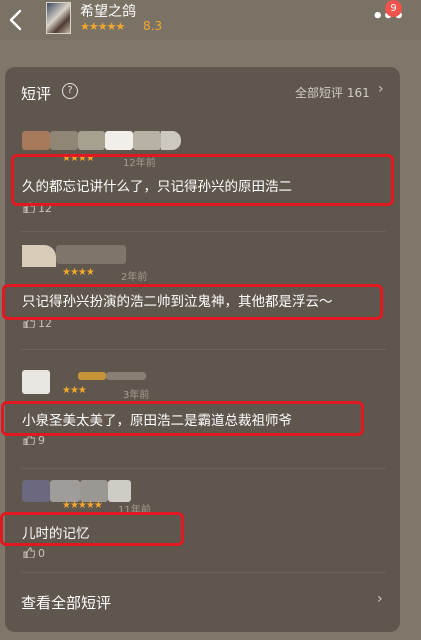 This screenshot has height=640, width=421. I want to click on review-stars: ★★★★★, so click(82, 505).